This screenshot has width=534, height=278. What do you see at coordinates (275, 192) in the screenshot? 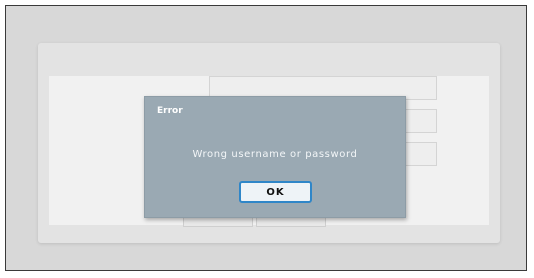
I see `ok-button: OK` at bounding box center [275, 192].